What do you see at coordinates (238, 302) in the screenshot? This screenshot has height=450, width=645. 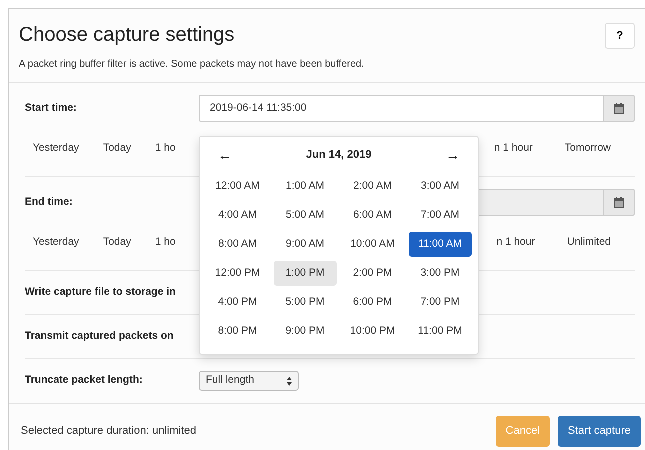 I see `hour-option: 4:00 PM` at bounding box center [238, 302].